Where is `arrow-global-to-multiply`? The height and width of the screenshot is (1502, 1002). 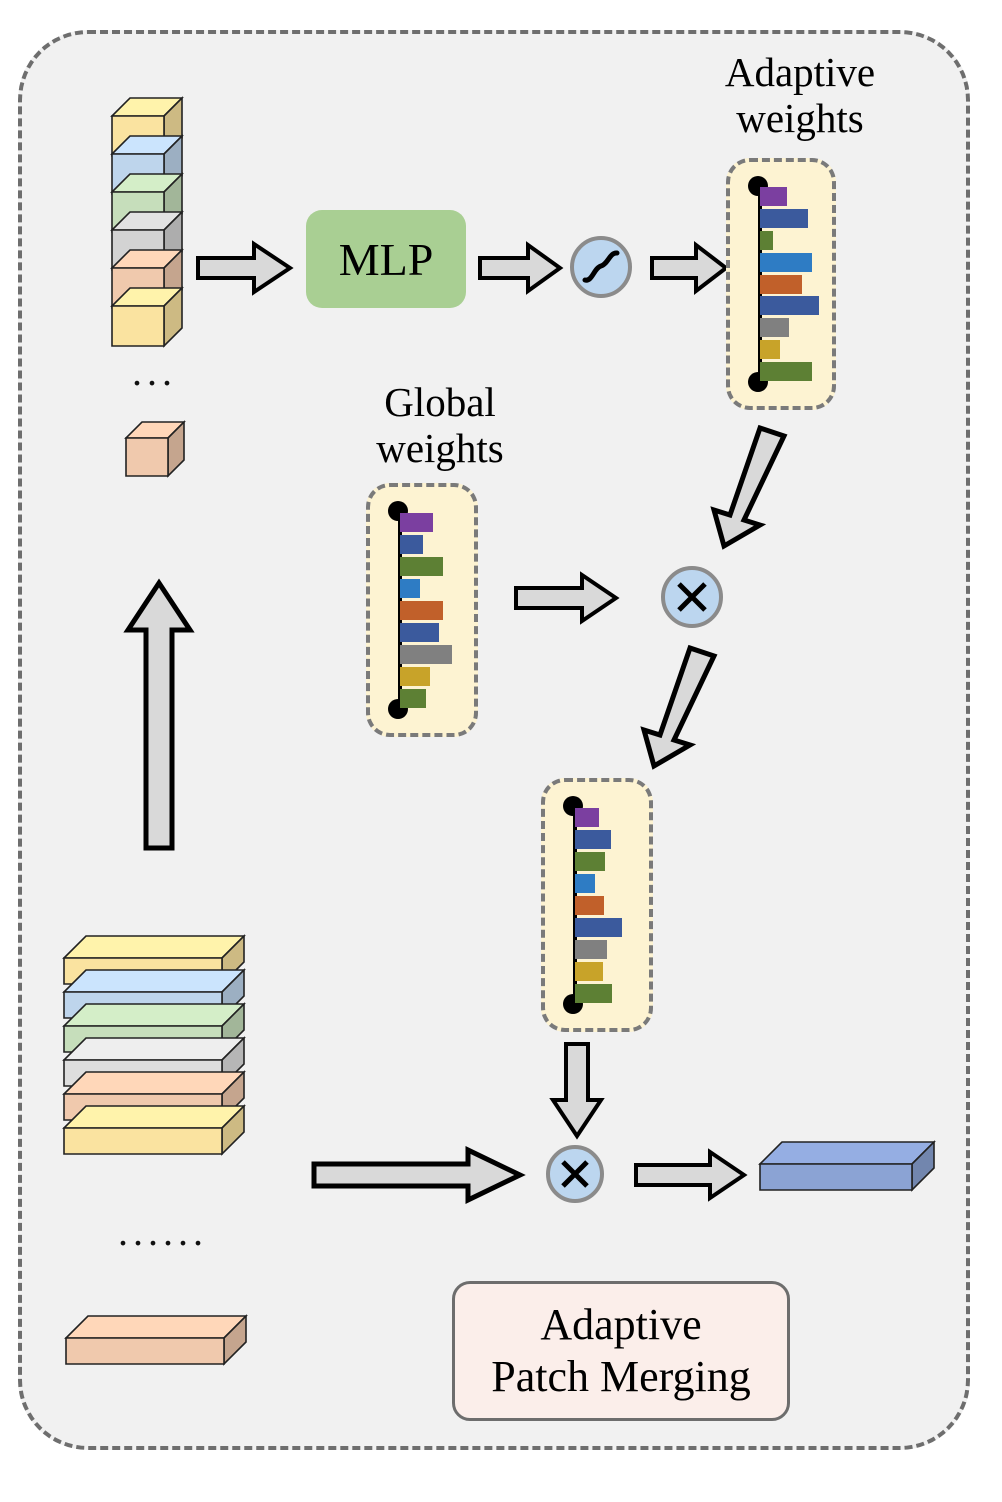
arrow-global-to-multiply is located at coordinates (567, 598).